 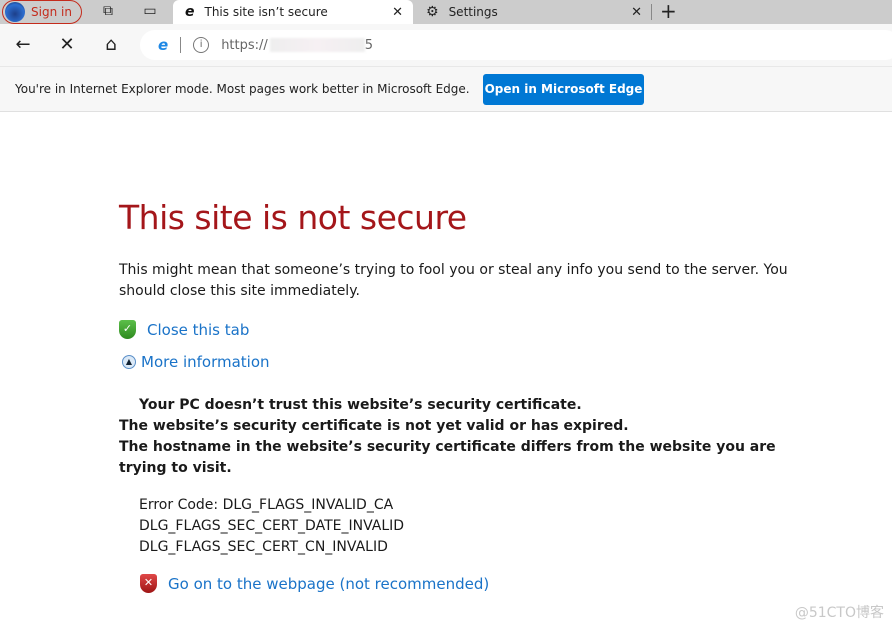 I want to click on more-information-link: ▲ More information, so click(x=470, y=362).